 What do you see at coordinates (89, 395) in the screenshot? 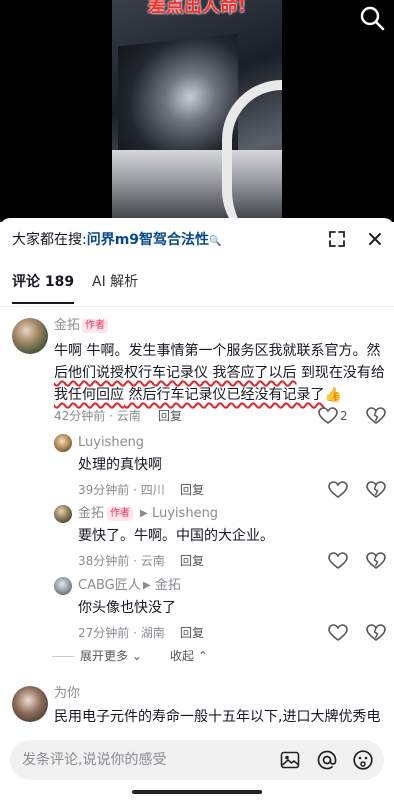
I see `comment-text-part: 我任何回应` at bounding box center [89, 395].